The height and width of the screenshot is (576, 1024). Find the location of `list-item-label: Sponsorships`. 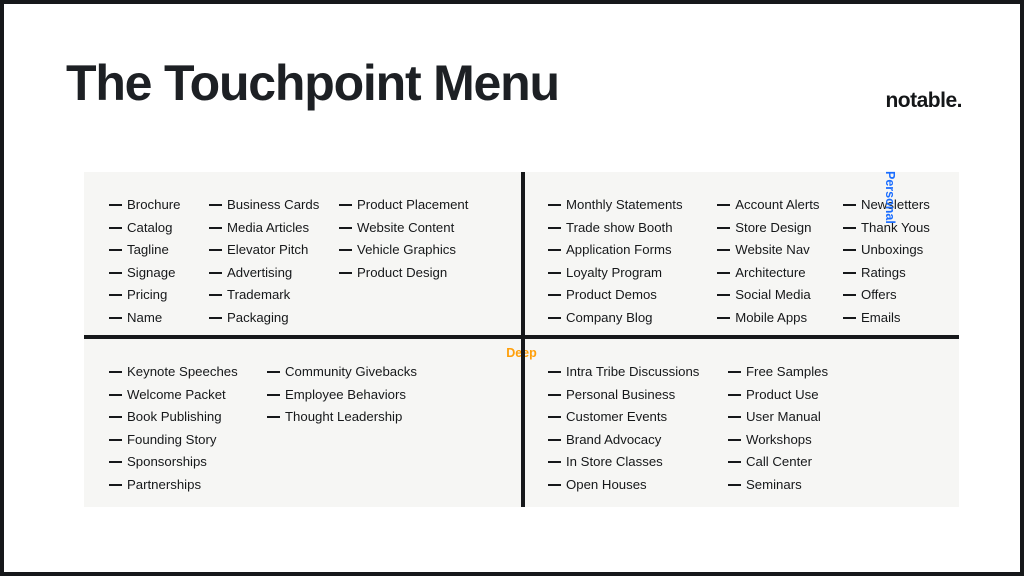

list-item-label: Sponsorships is located at coordinates (167, 462).